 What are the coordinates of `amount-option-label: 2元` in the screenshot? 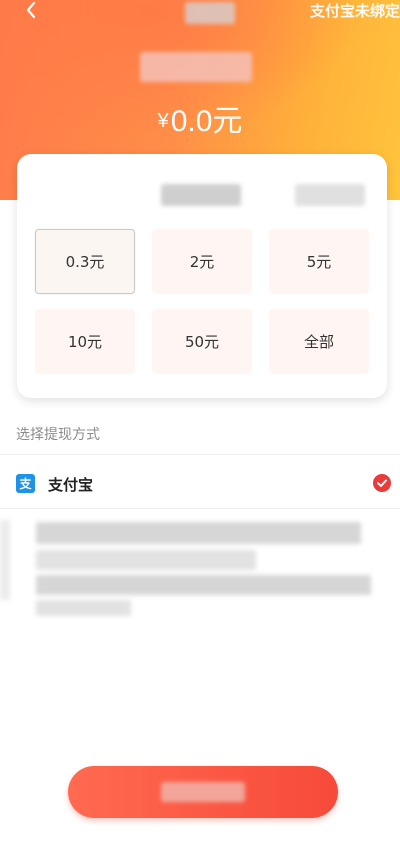 It's located at (202, 262).